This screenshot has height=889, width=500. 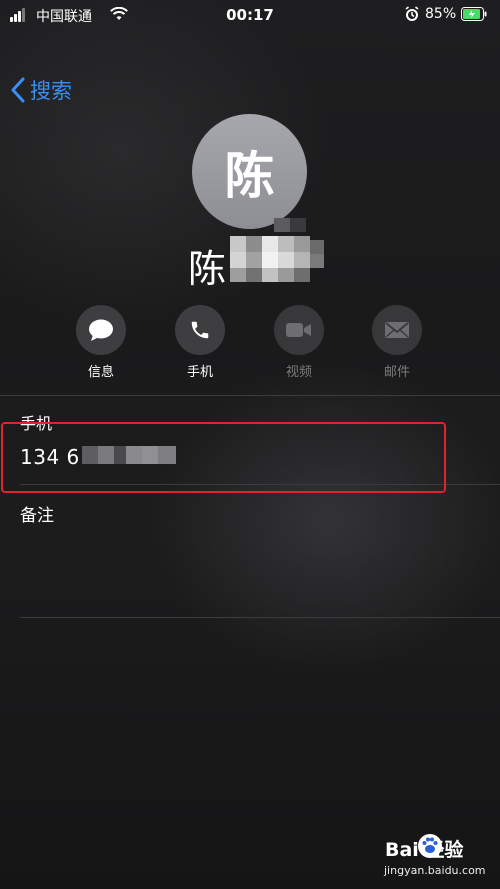 What do you see at coordinates (276, 252) in the screenshot?
I see `name-pixelation` at bounding box center [276, 252].